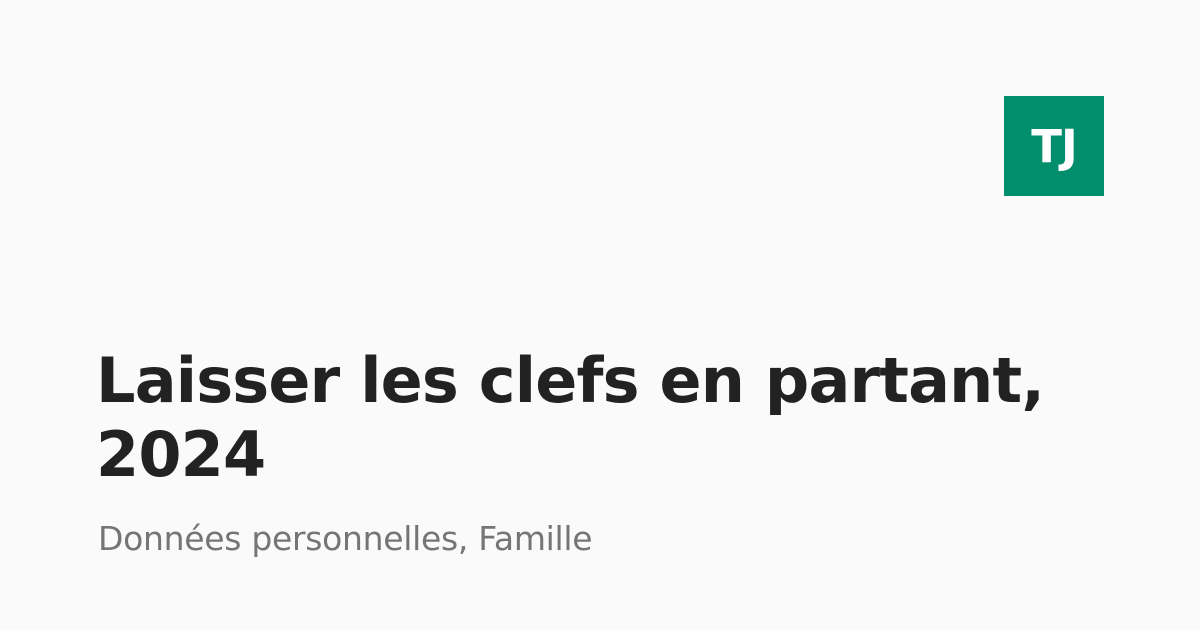 This screenshot has height=630, width=1200. I want to click on site-logo: TJ, so click(1054, 146).